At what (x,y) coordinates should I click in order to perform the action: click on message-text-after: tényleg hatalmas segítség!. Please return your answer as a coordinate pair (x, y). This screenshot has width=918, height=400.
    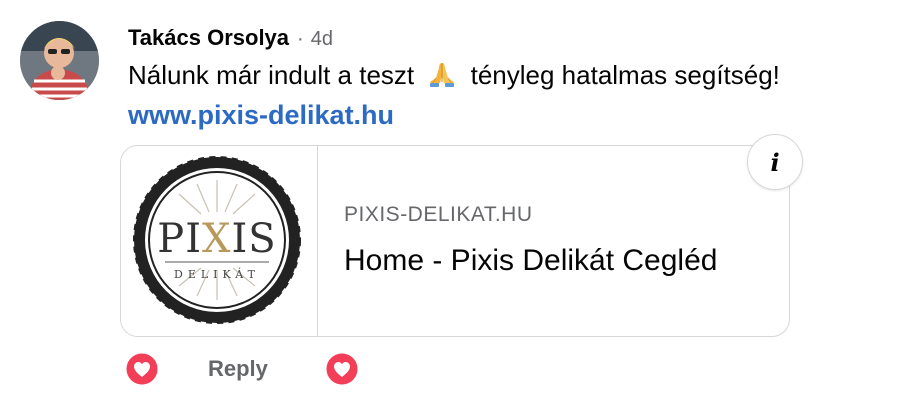
    Looking at the image, I should click on (625, 75).